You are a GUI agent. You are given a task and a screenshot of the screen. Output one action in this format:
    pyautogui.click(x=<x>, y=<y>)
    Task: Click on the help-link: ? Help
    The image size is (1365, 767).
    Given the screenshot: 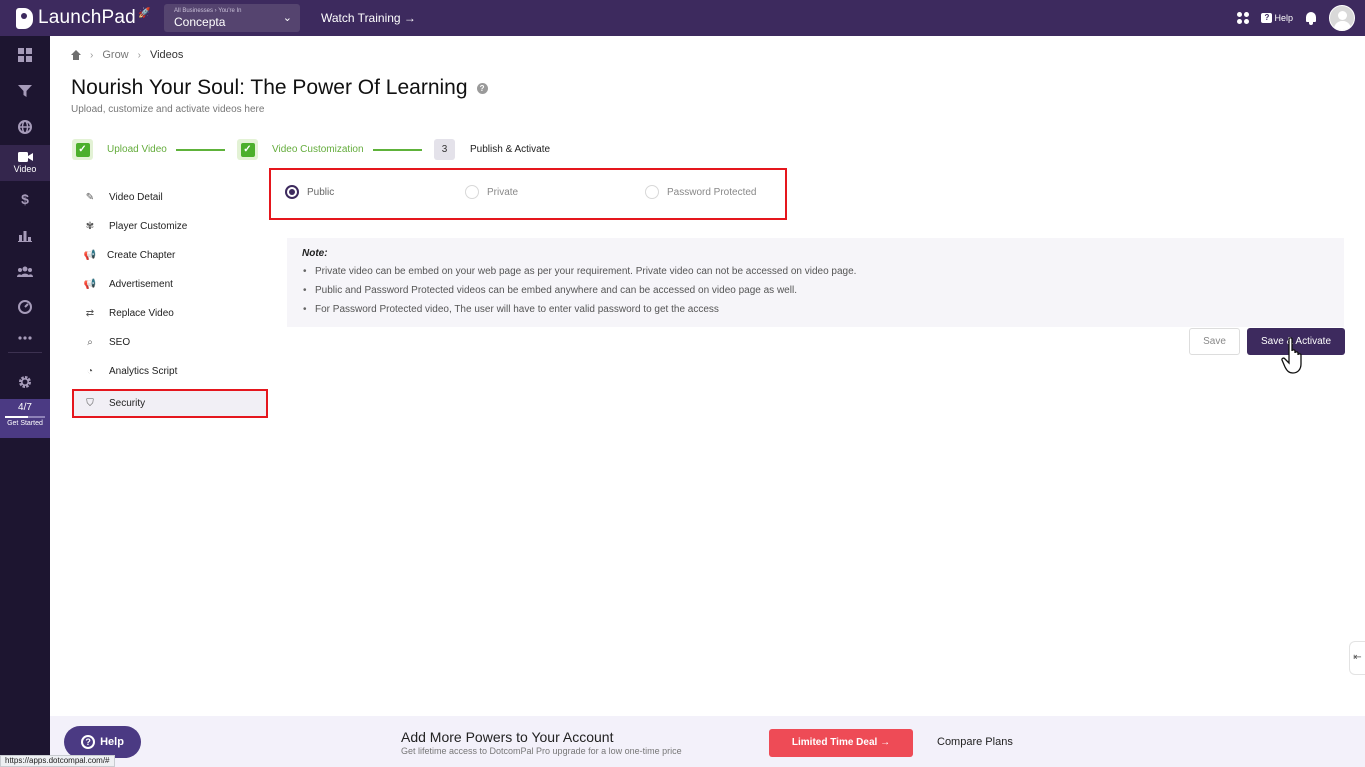 What is the action you would take?
    pyautogui.click(x=1277, y=18)
    